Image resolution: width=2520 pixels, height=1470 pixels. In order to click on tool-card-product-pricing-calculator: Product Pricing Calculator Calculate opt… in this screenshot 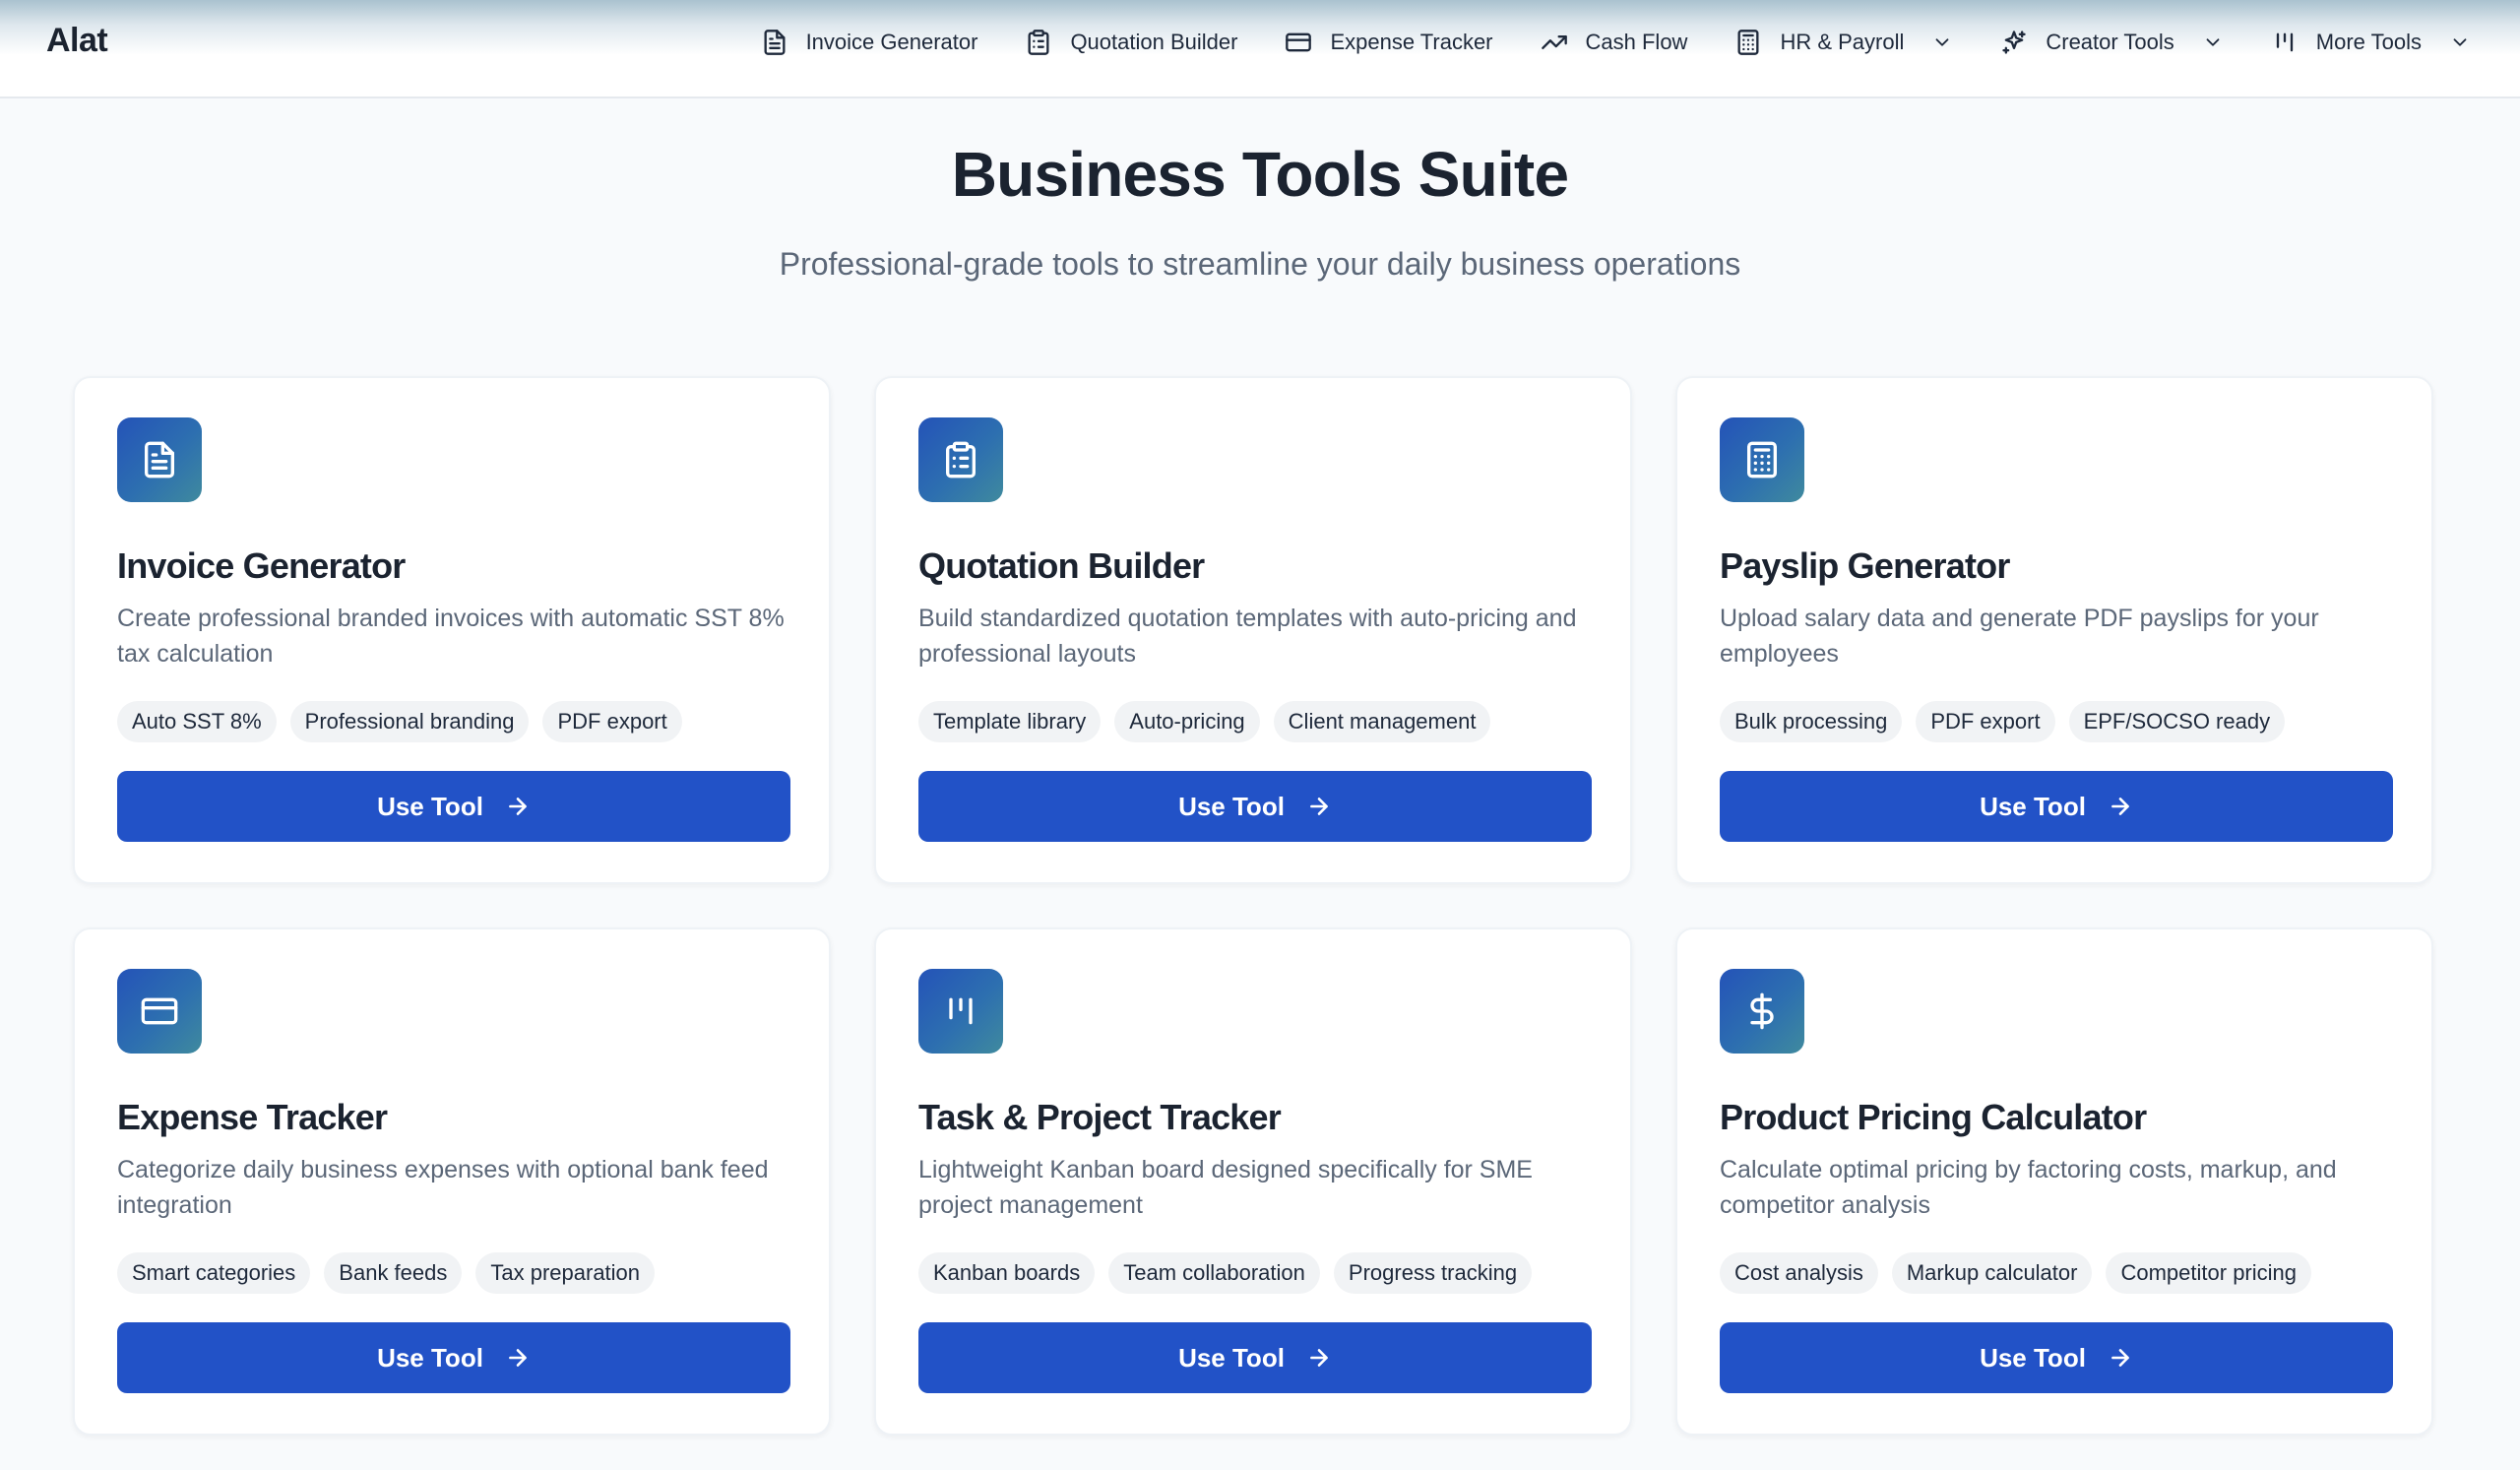, I will do `click(2054, 1181)`.